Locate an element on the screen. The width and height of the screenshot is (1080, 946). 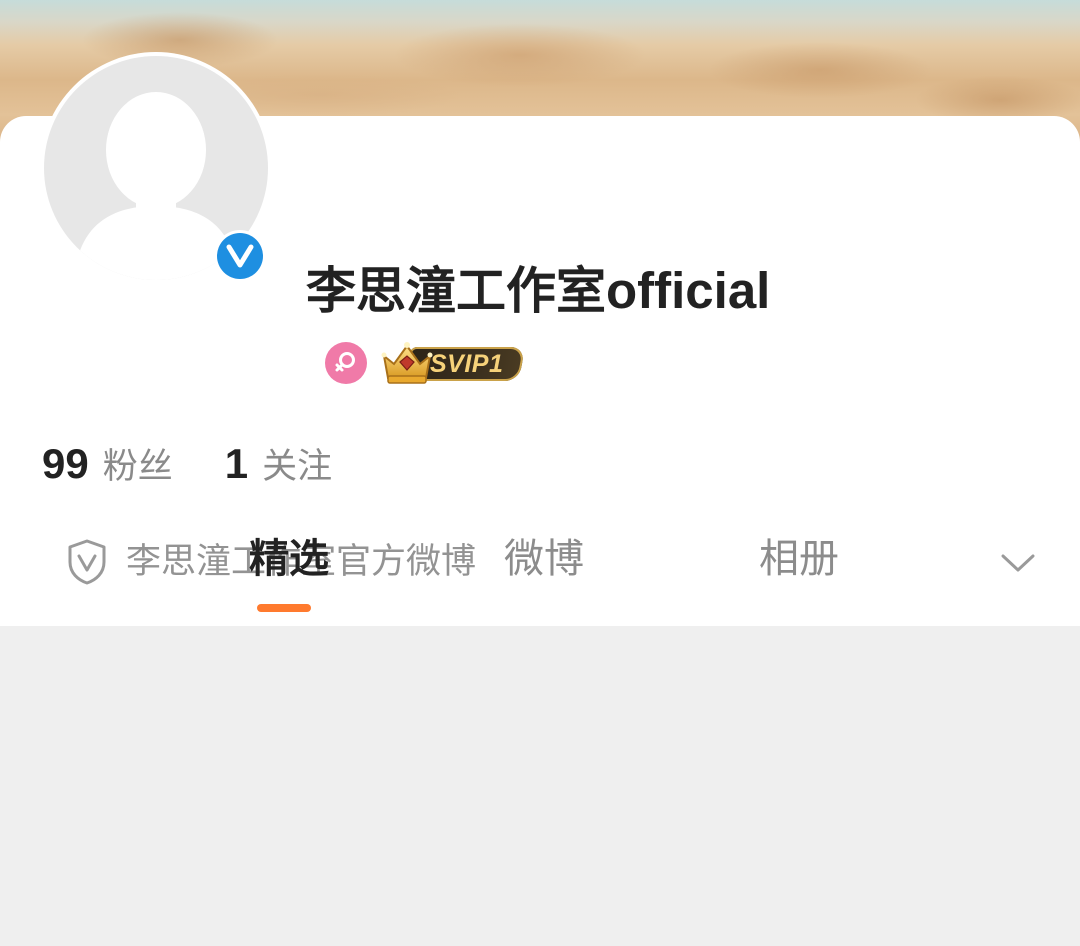
female-icon is located at coordinates (346, 363).